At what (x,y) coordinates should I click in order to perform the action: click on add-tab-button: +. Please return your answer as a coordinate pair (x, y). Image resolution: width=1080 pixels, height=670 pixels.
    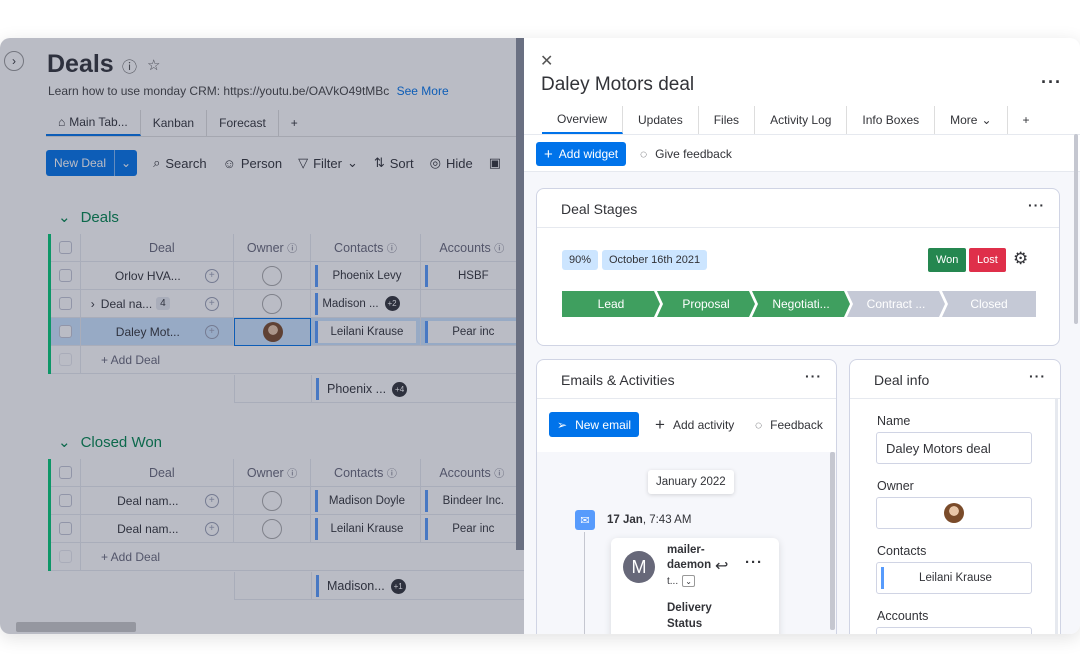
    Looking at the image, I should click on (1026, 120).